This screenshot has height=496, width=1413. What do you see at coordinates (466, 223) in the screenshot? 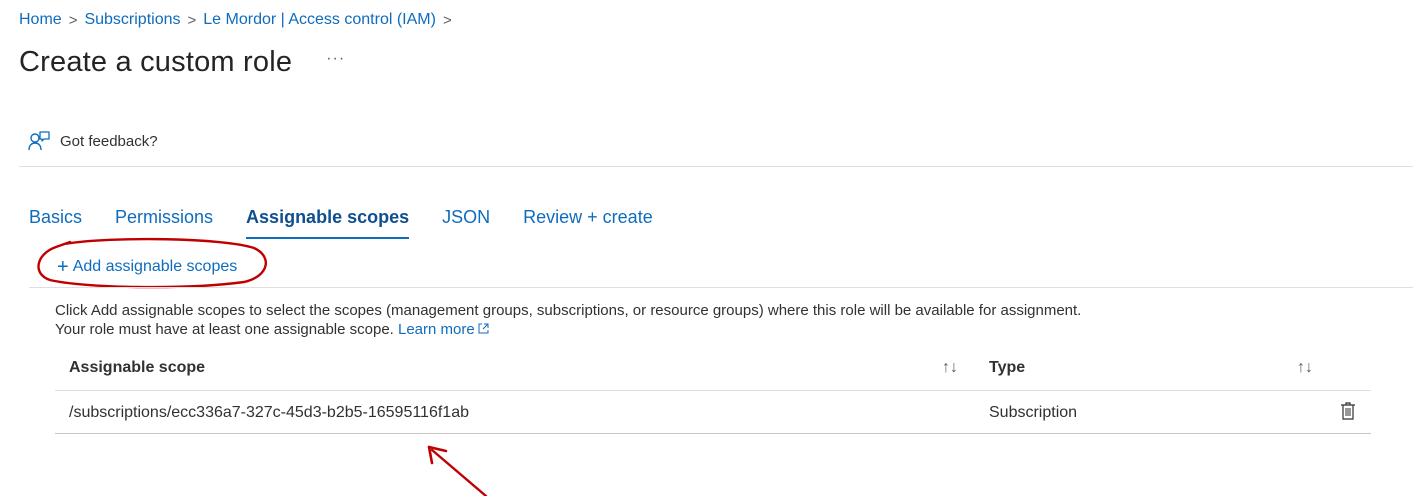
I see `tab-json: JSON` at bounding box center [466, 223].